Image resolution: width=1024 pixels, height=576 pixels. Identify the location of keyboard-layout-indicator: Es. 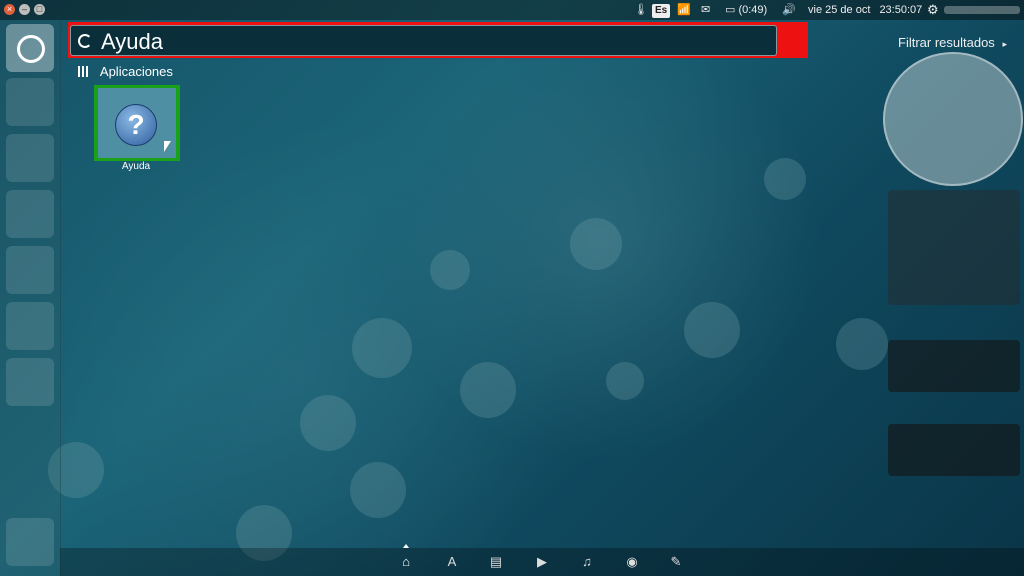
(661, 10).